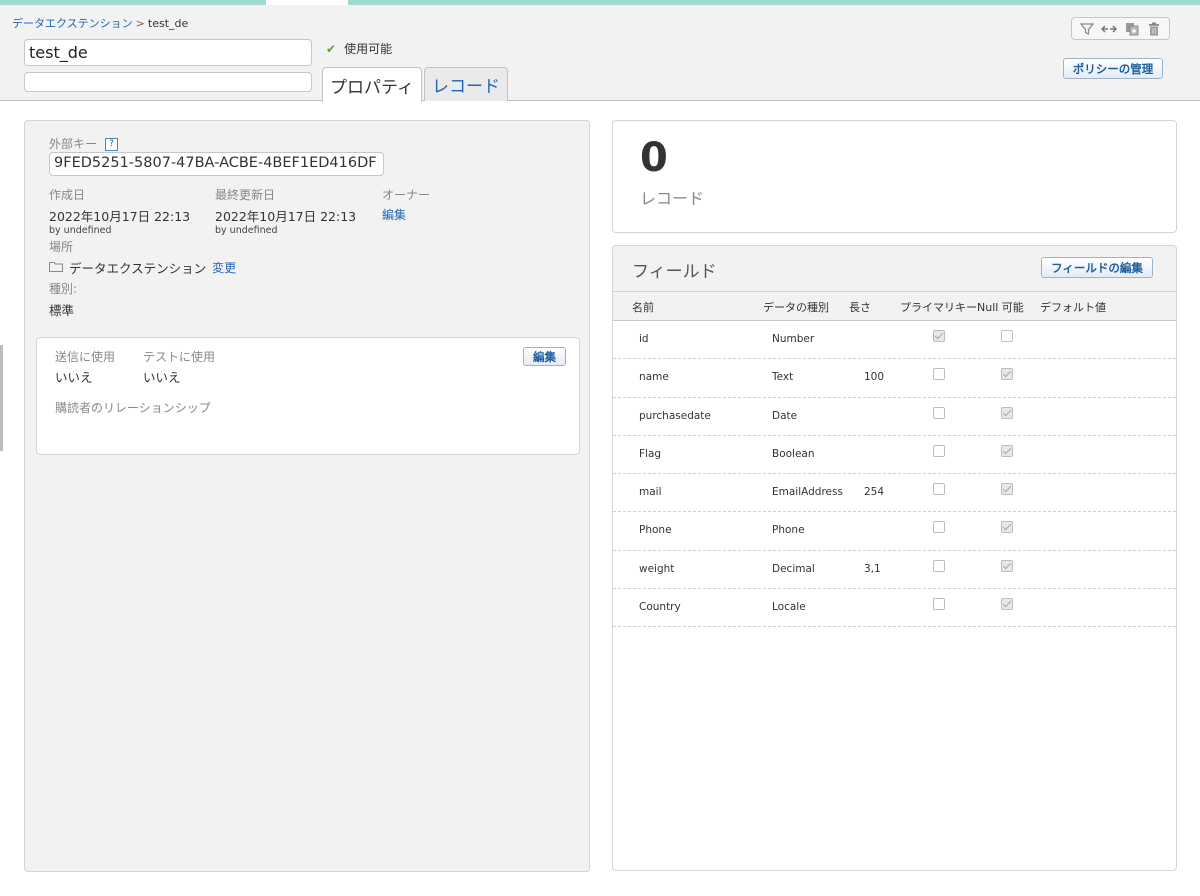 This screenshot has width=1200, height=896. What do you see at coordinates (894, 306) in the screenshot?
I see `fields-column-header: 名前 データの種別 長さ プライマリキー Null 可能 デフォルト値` at bounding box center [894, 306].